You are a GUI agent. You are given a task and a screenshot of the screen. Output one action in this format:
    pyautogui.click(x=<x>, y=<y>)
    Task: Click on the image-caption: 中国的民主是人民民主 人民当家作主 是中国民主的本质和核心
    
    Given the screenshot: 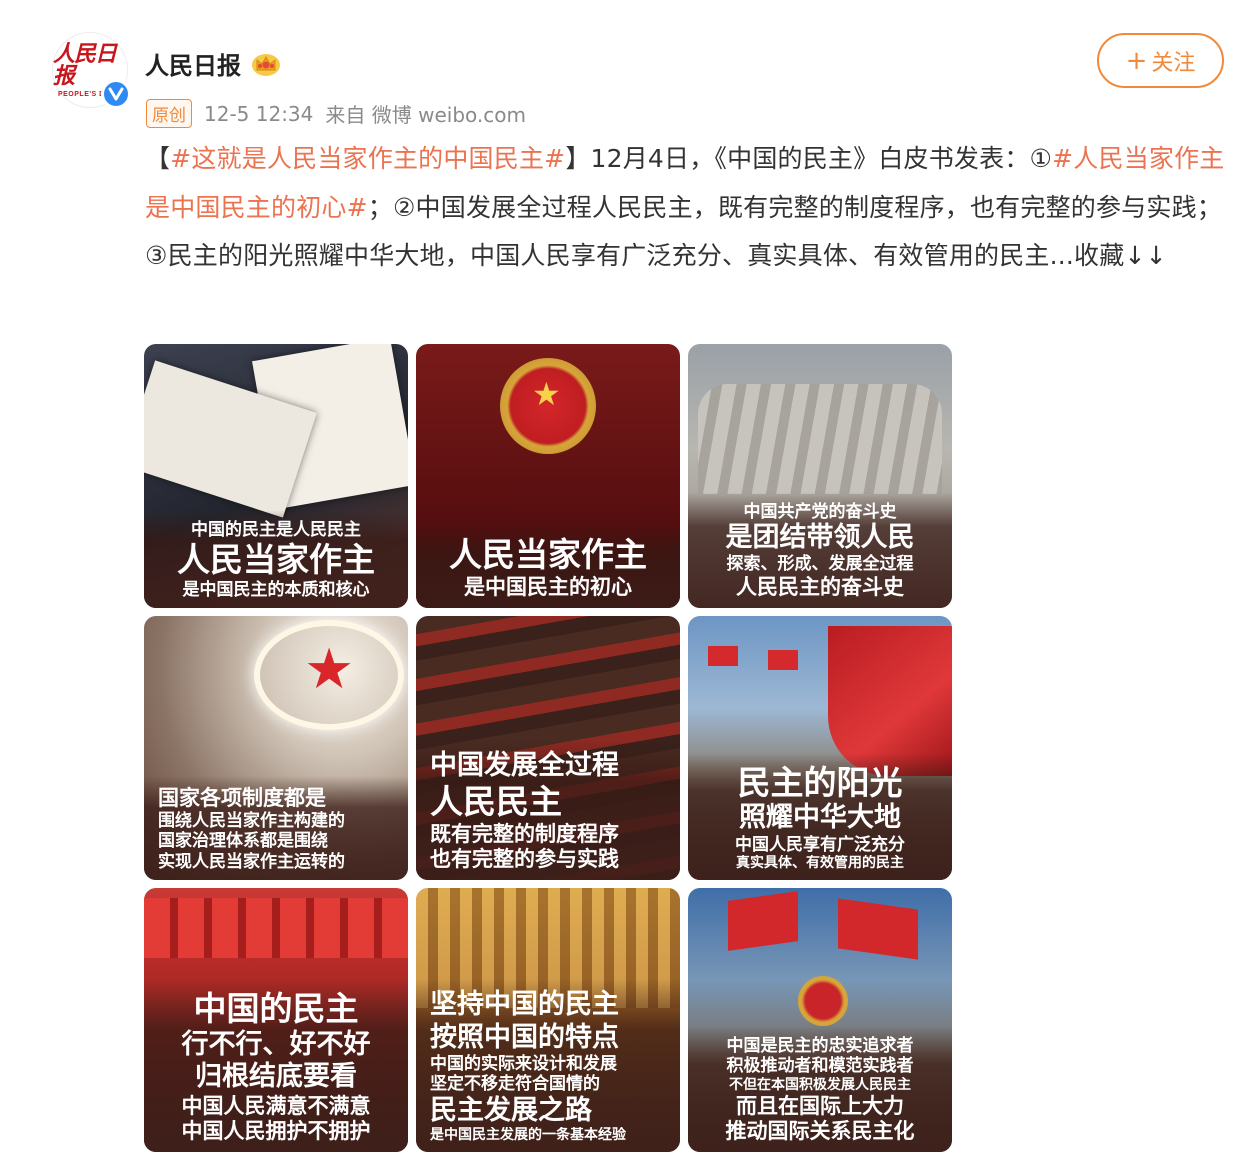 What is the action you would take?
    pyautogui.click(x=276, y=558)
    